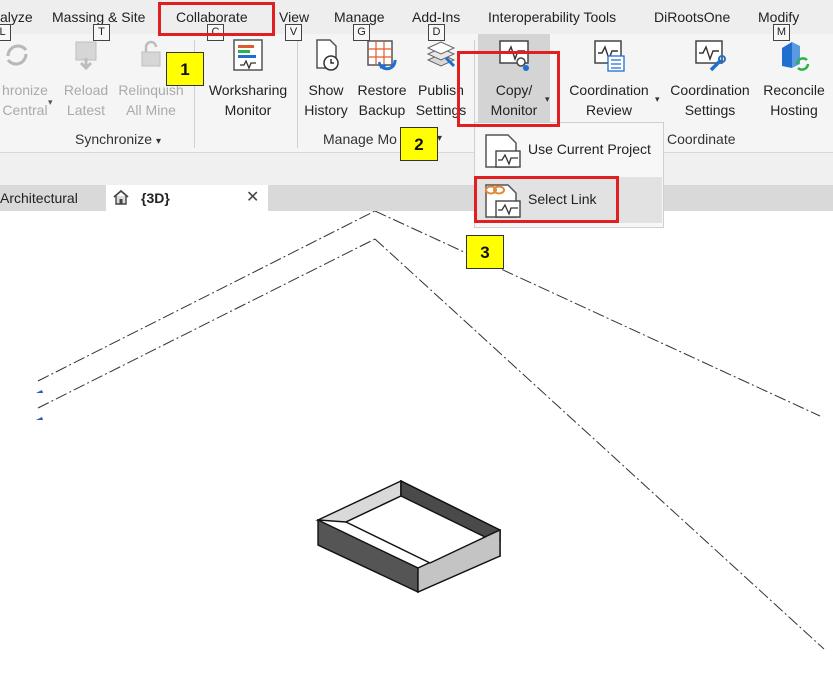  Describe the element at coordinates (25, 79) in the screenshot. I see `synchronize-central-button: hronize Central` at that location.